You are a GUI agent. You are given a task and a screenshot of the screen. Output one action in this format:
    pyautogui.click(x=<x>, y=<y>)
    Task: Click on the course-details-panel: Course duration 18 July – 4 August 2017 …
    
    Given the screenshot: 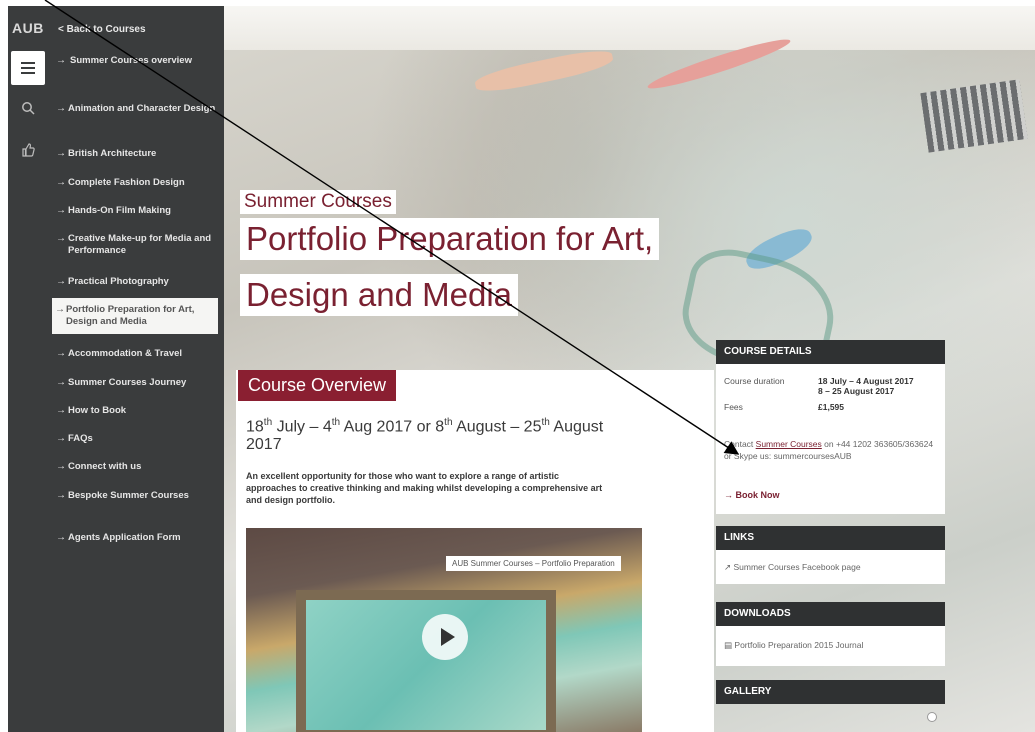 What is the action you would take?
    pyautogui.click(x=830, y=439)
    